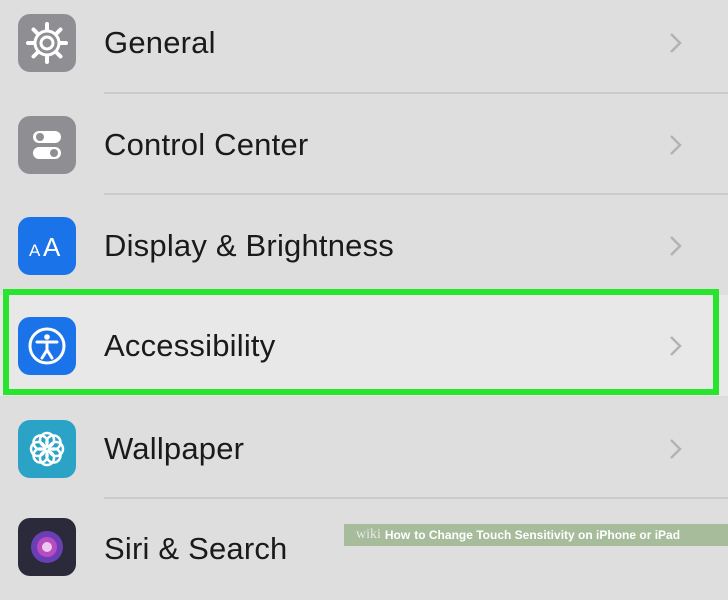  I want to click on settings-row-label: Wallpaper, so click(174, 448).